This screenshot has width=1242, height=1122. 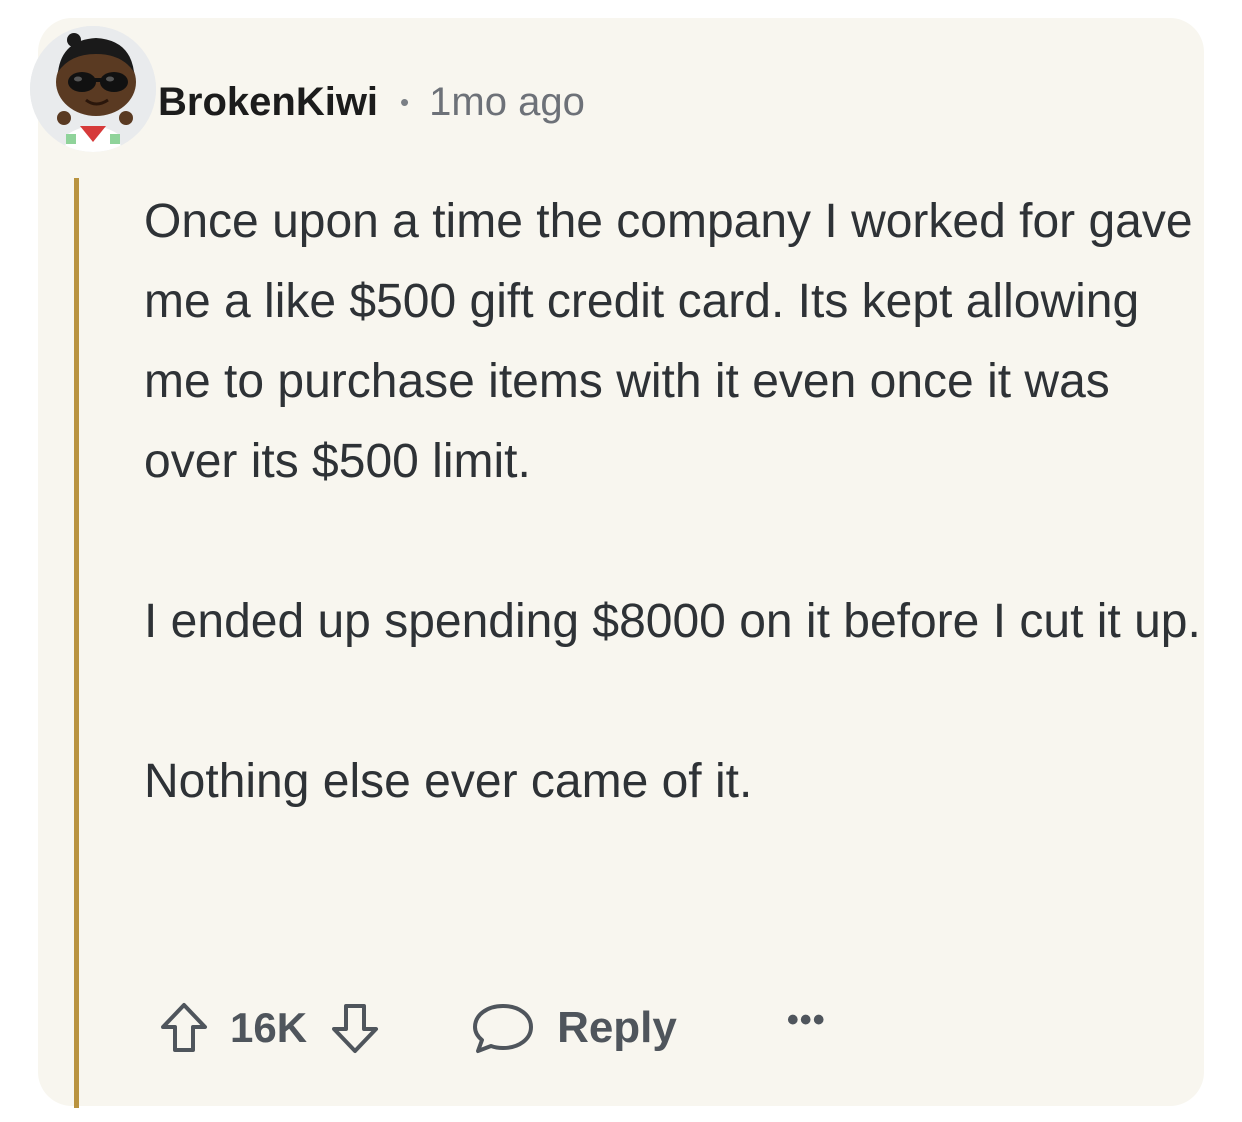 What do you see at coordinates (448, 781) in the screenshot?
I see `comment-paragraph: Nothing else ever came of it.` at bounding box center [448, 781].